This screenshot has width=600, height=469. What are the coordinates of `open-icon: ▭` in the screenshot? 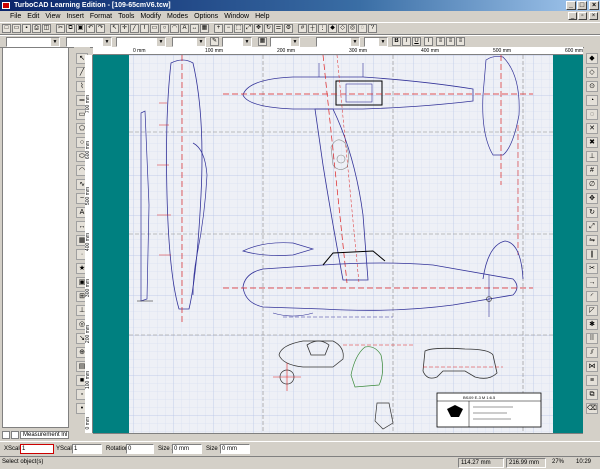 It's located at (16, 28).